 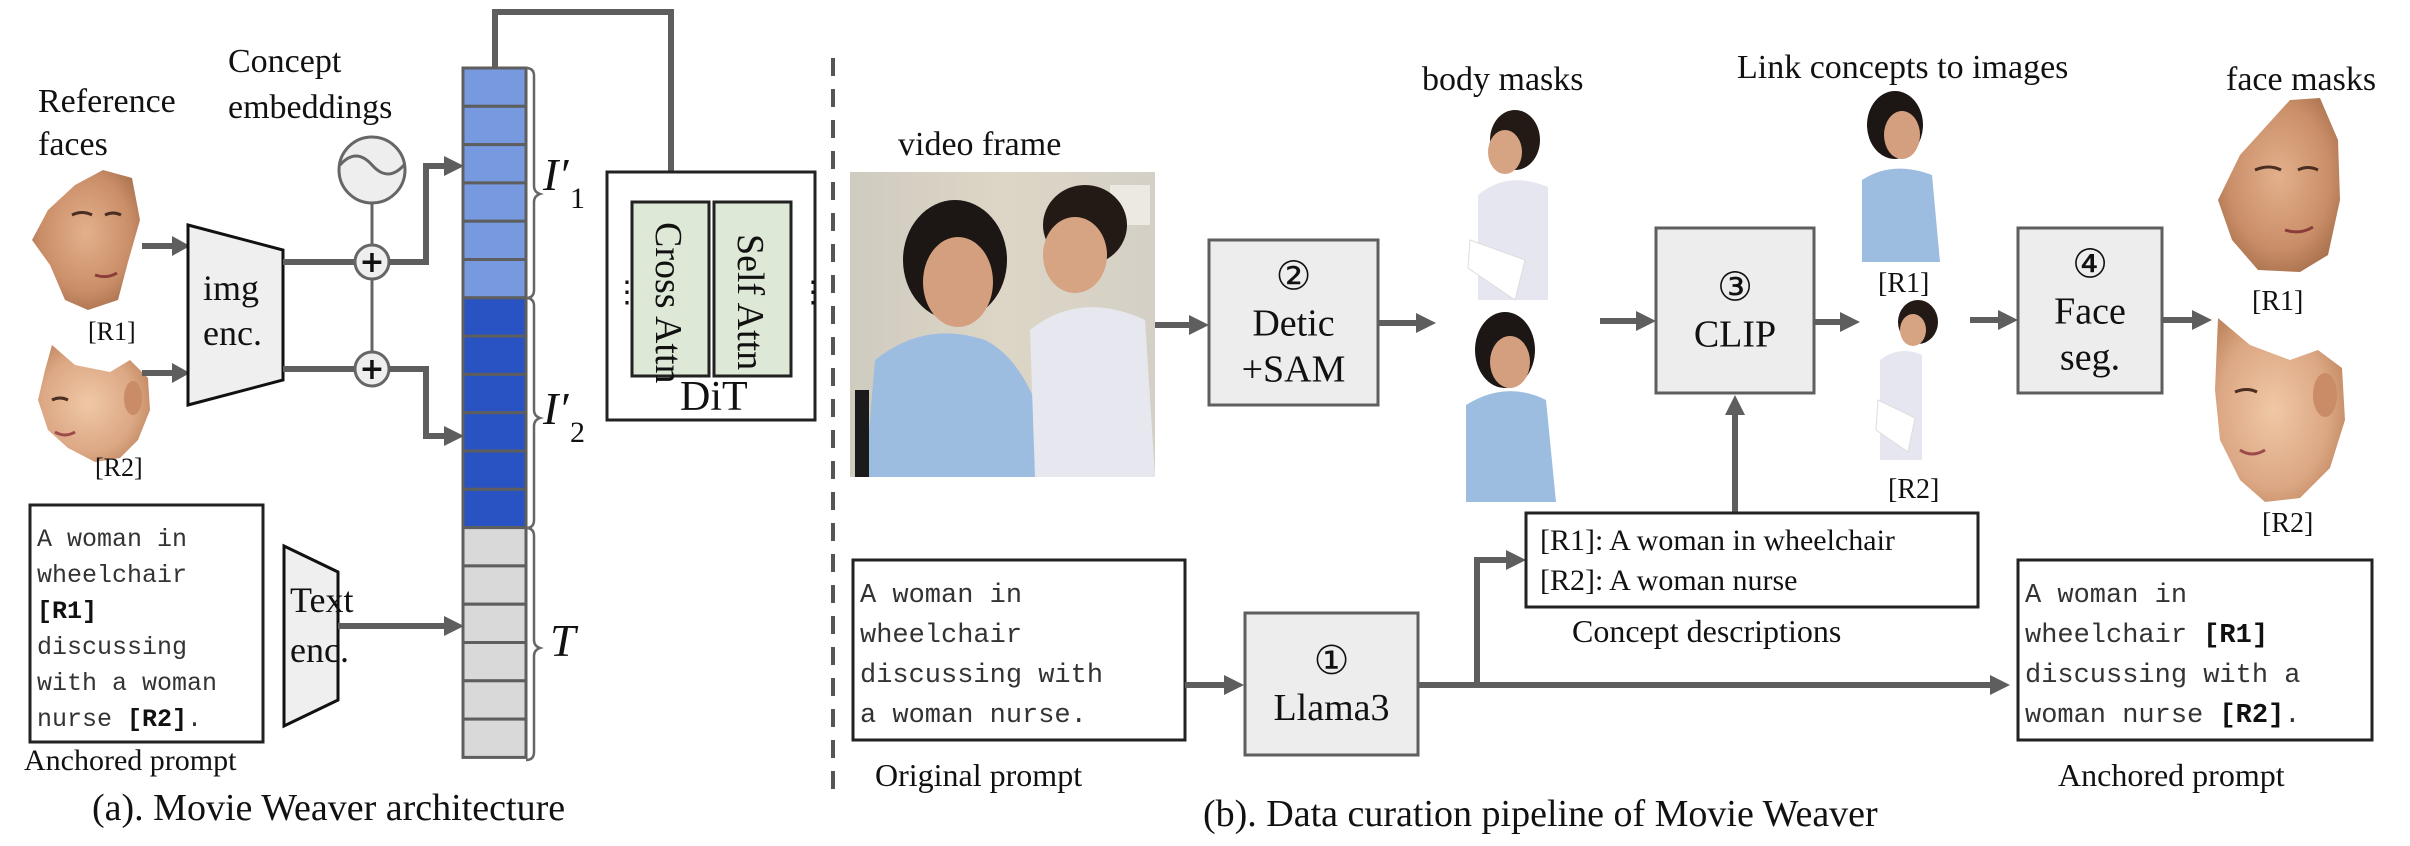 What do you see at coordinates (2279, 185) in the screenshot?
I see `face-mask-r1` at bounding box center [2279, 185].